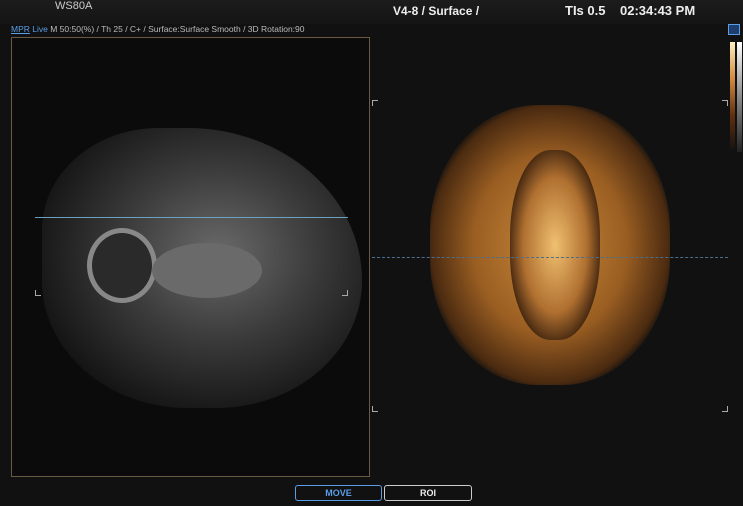 The width and height of the screenshot is (743, 506). Describe the element at coordinates (732, 97) in the screenshot. I see `color-map-bar` at that location.